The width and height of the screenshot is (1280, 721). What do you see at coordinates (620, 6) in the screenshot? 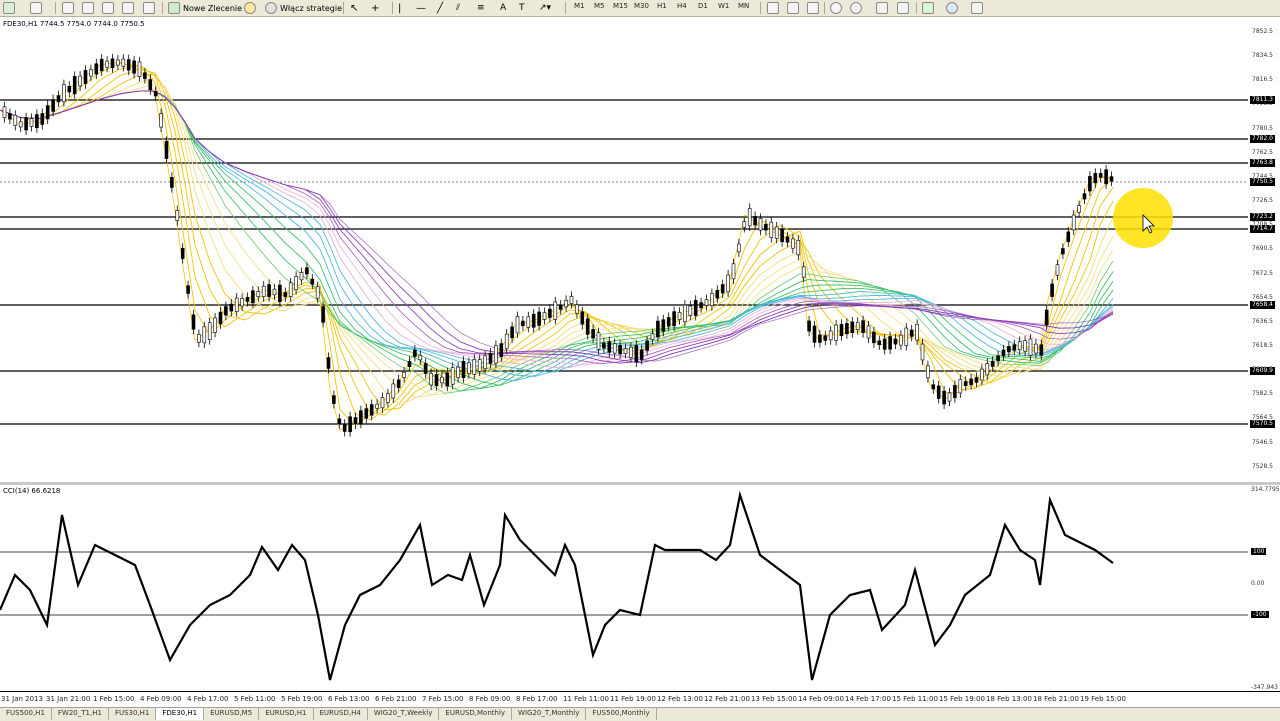
I see `timeframe-m15: M15` at bounding box center [620, 6].